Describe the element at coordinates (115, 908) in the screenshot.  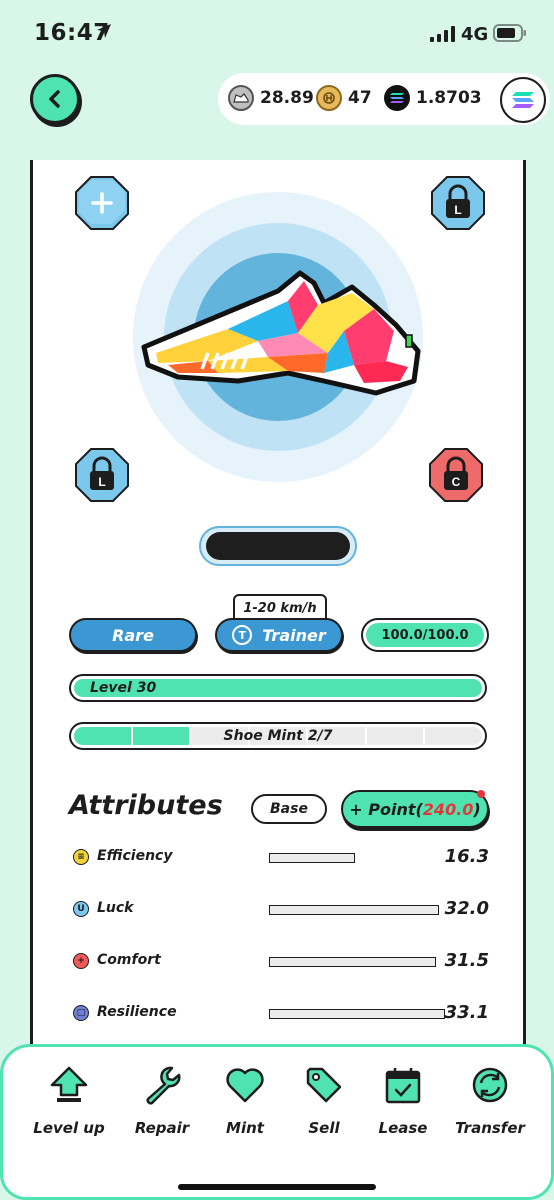
I see `attribute-label: Luck` at that location.